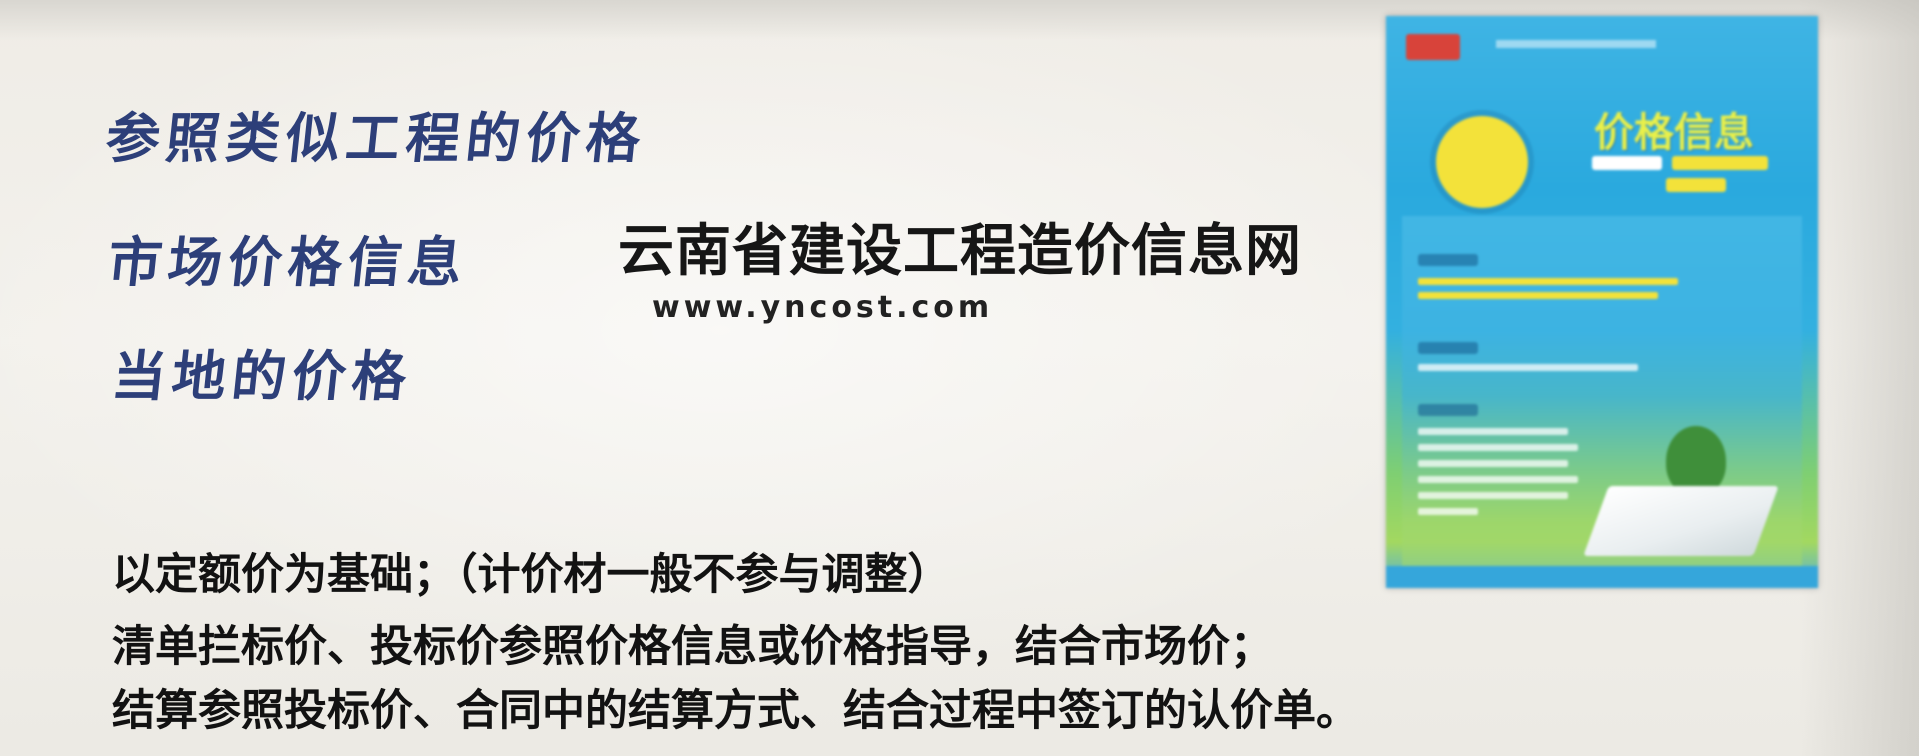 The height and width of the screenshot is (756, 1919). Describe the element at coordinates (1602, 577) in the screenshot. I see `cover-footer-bar` at that location.